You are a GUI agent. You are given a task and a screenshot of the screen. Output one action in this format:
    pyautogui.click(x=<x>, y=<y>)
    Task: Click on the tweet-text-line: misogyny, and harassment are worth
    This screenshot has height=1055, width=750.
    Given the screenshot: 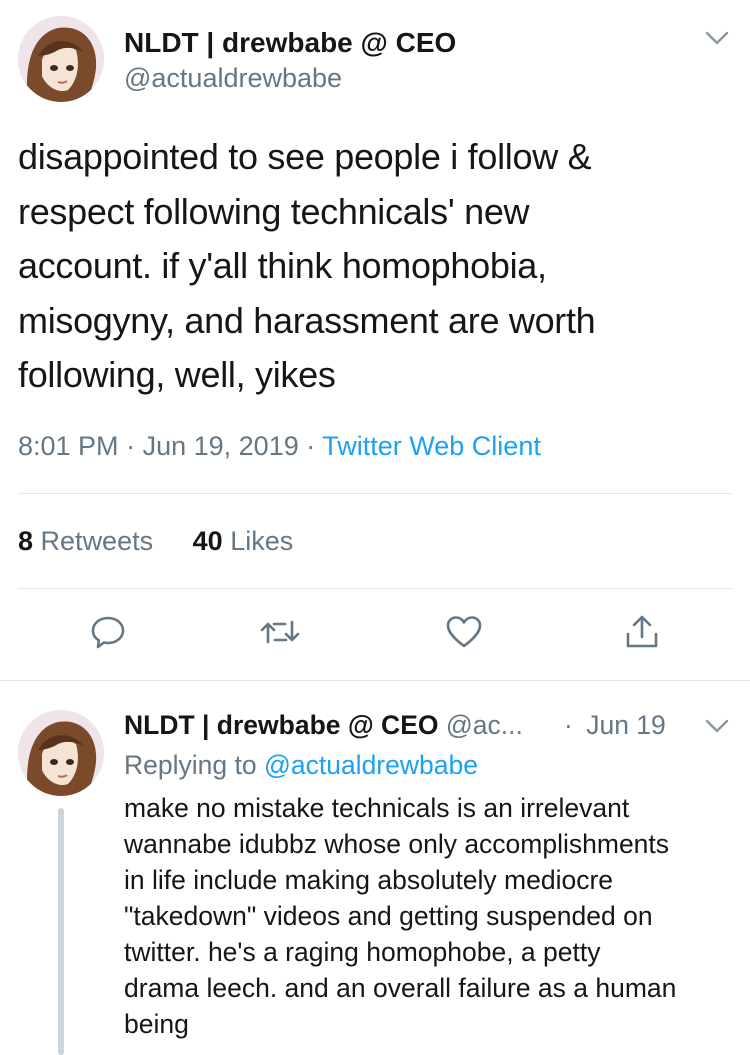 What is the action you would take?
    pyautogui.click(x=307, y=320)
    